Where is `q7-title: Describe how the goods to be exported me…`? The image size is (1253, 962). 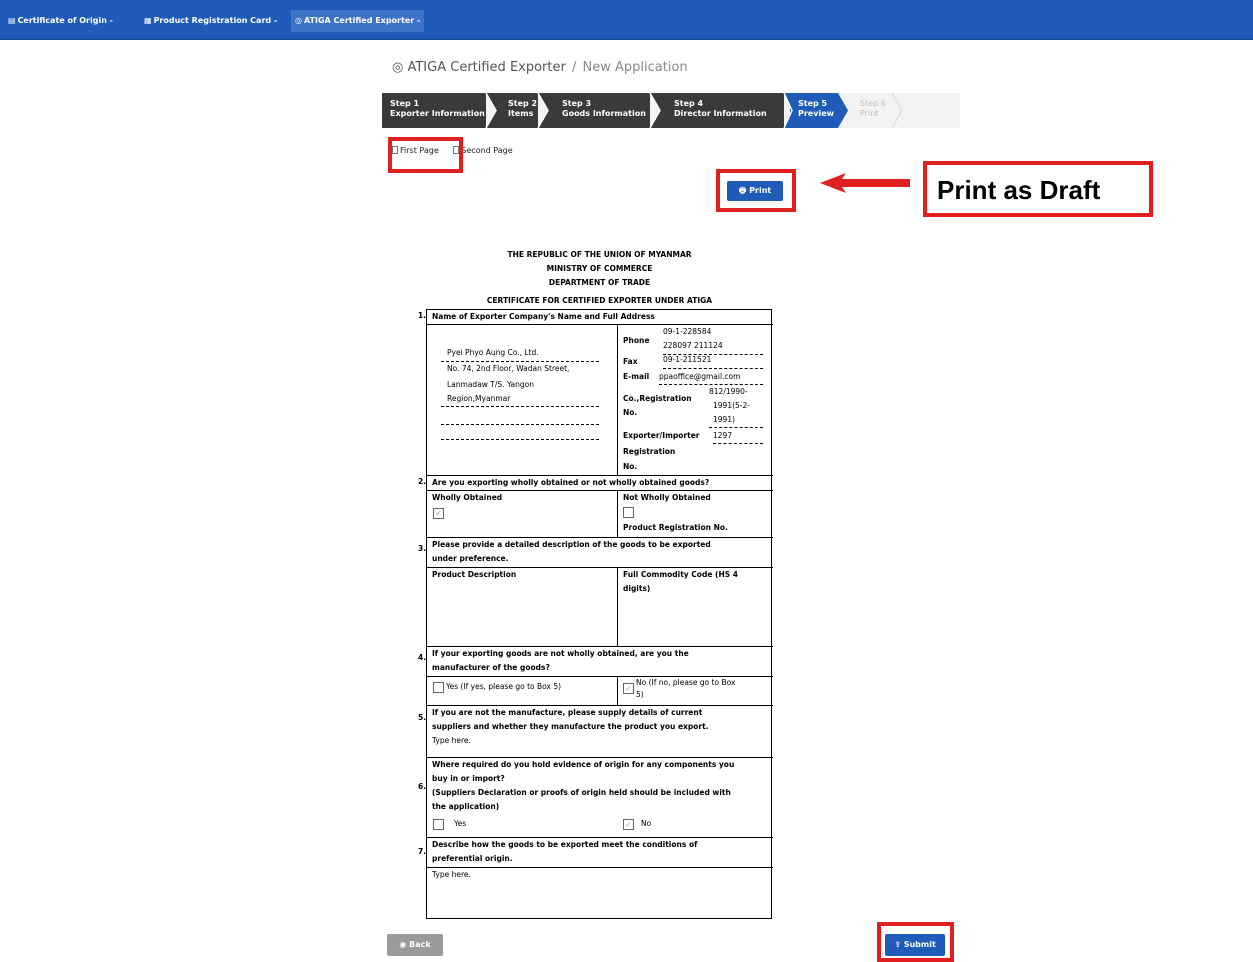
q7-title: Describe how the goods to be exported me… is located at coordinates (565, 844).